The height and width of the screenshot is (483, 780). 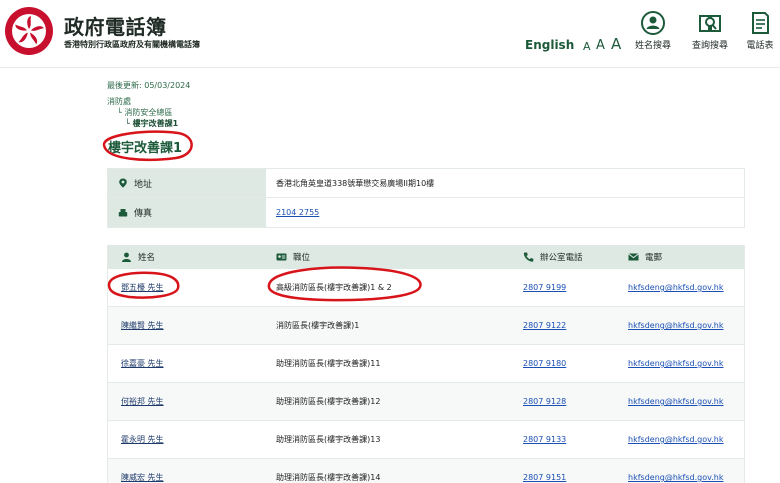 What do you see at coordinates (147, 258) in the screenshot?
I see `header-name-label: 姓名` at bounding box center [147, 258].